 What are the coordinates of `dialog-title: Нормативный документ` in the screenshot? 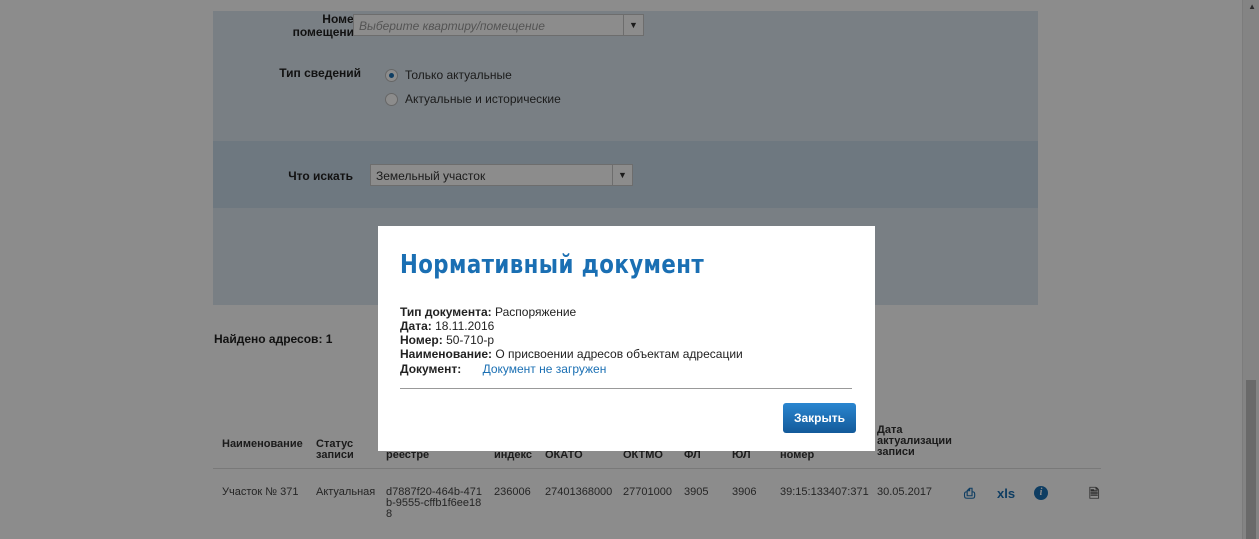 It's located at (552, 265).